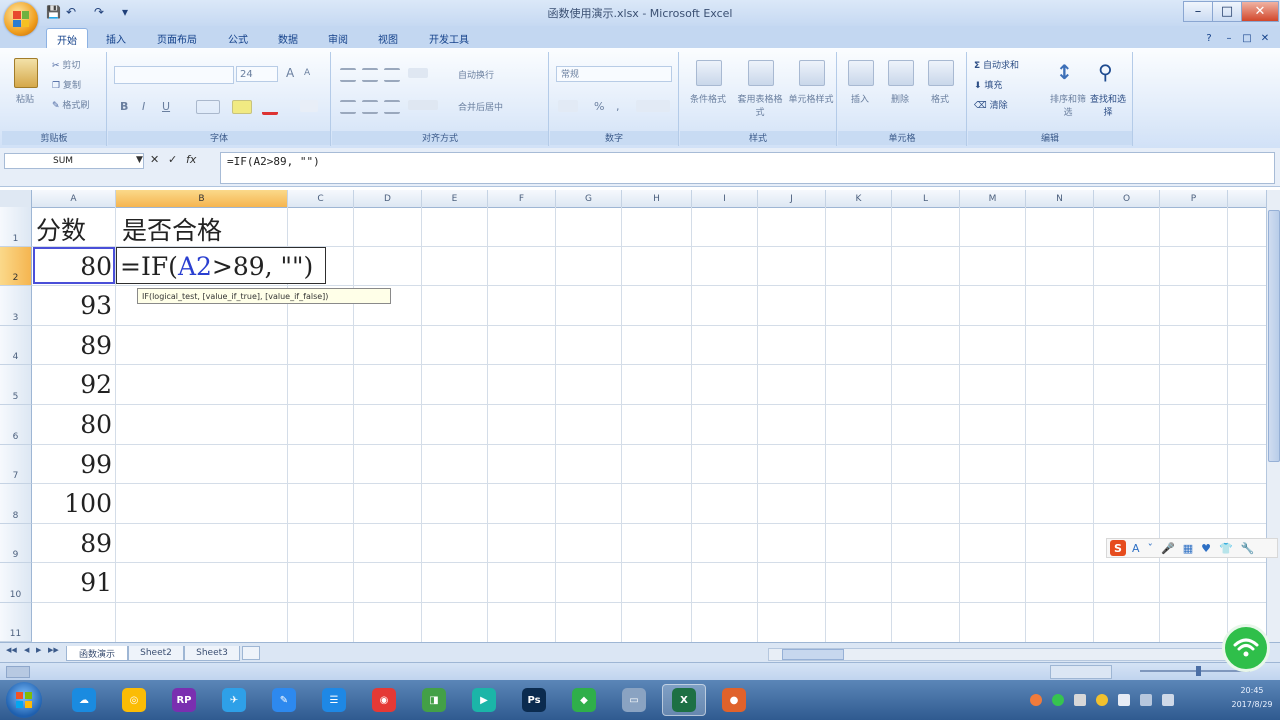 This screenshot has width=1280, height=720. Describe the element at coordinates (74, 161) in the screenshot. I see `name-box: SUM` at that location.